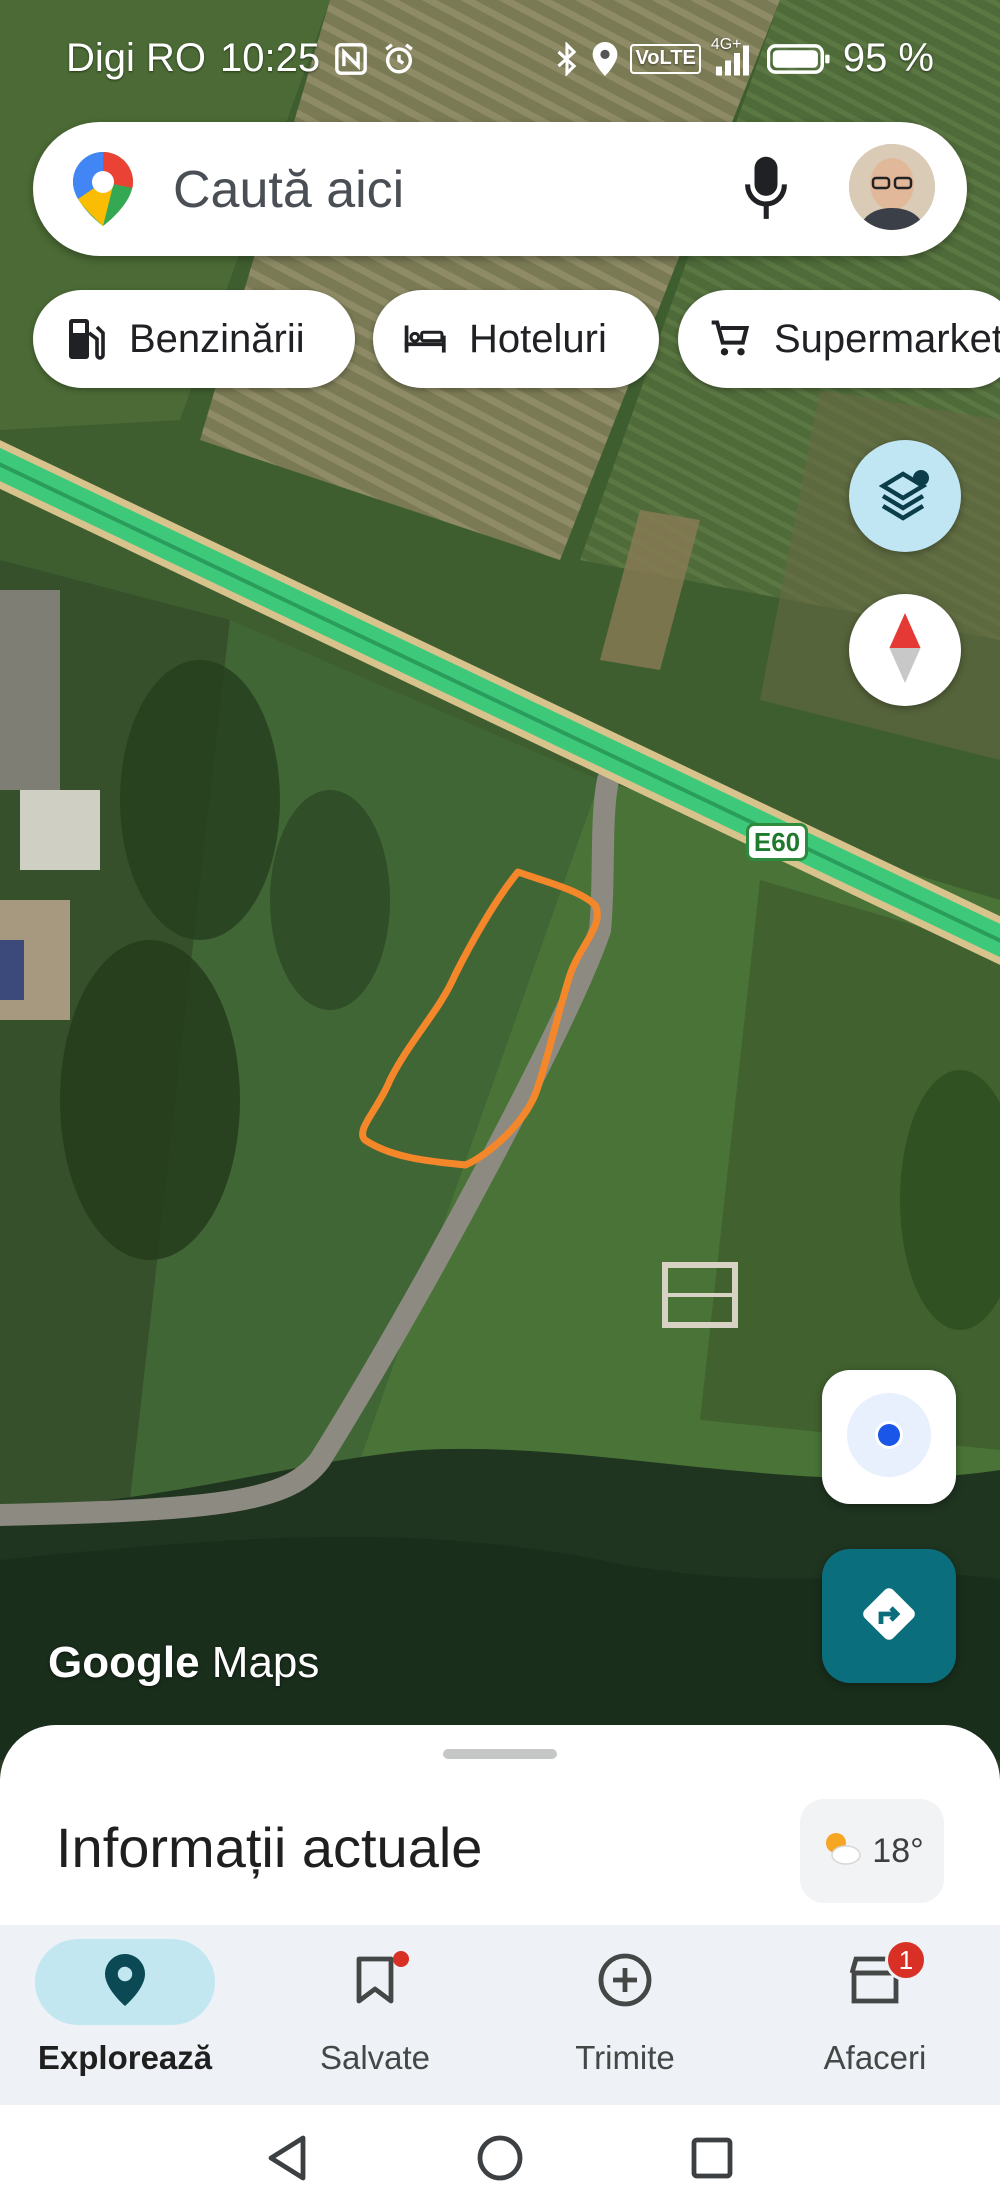 This screenshot has width=1000, height=2211. I want to click on layers-icon, so click(905, 496).